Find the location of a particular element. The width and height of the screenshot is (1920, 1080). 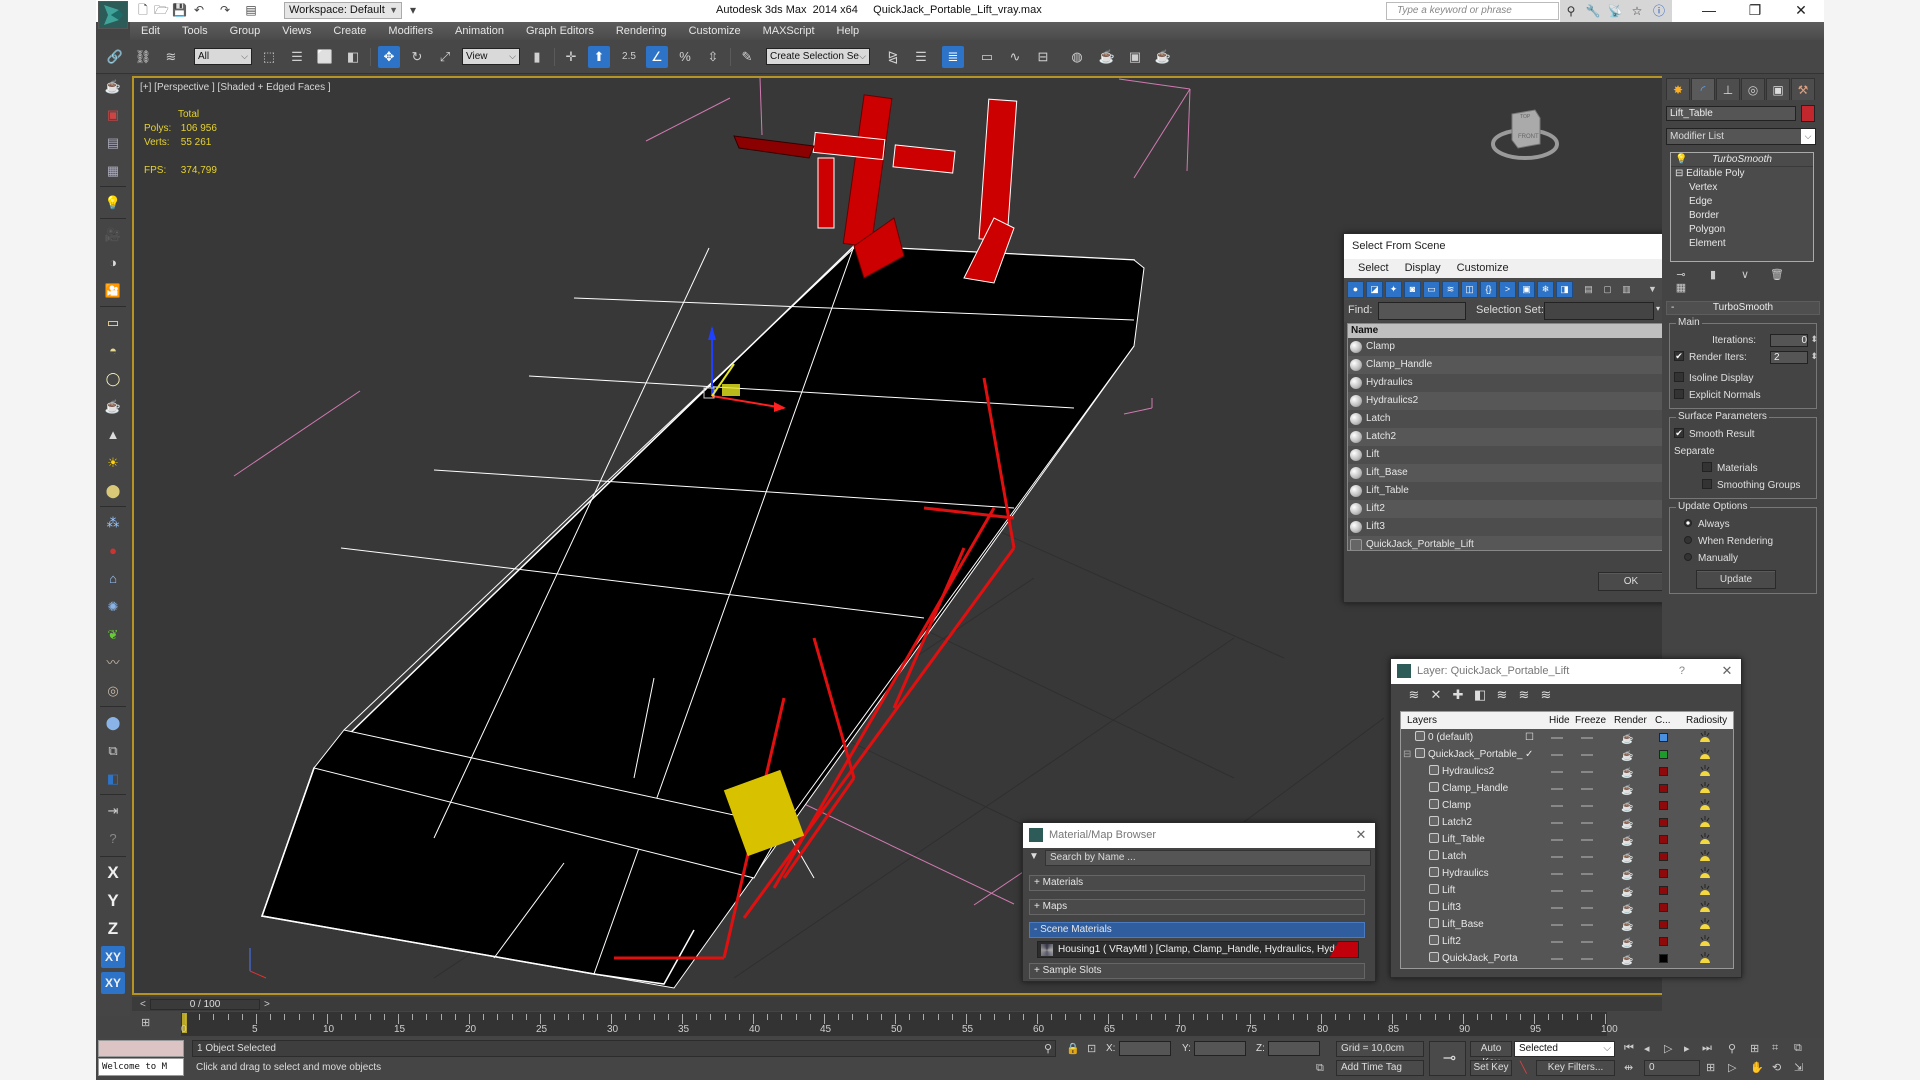

edit-named-selection-icon: ✎ is located at coordinates (747, 57).